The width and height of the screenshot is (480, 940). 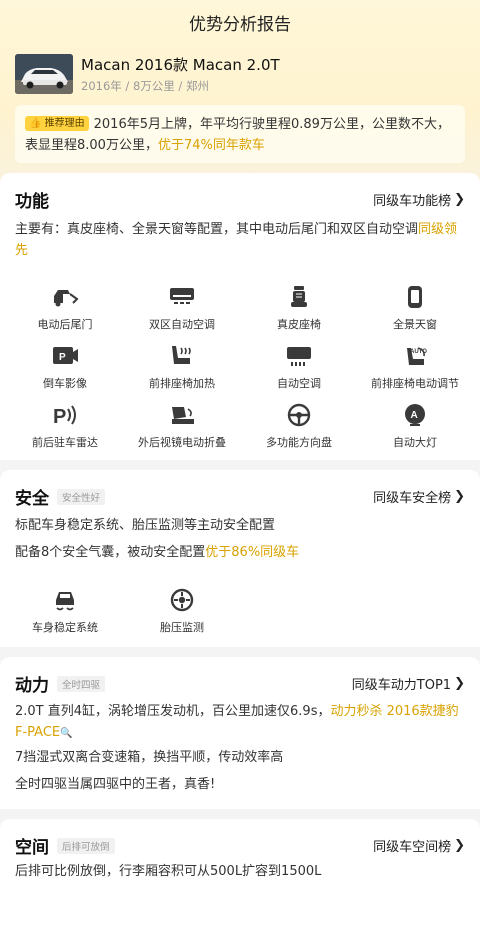 I want to click on steering-wheel-icon, so click(x=299, y=415).